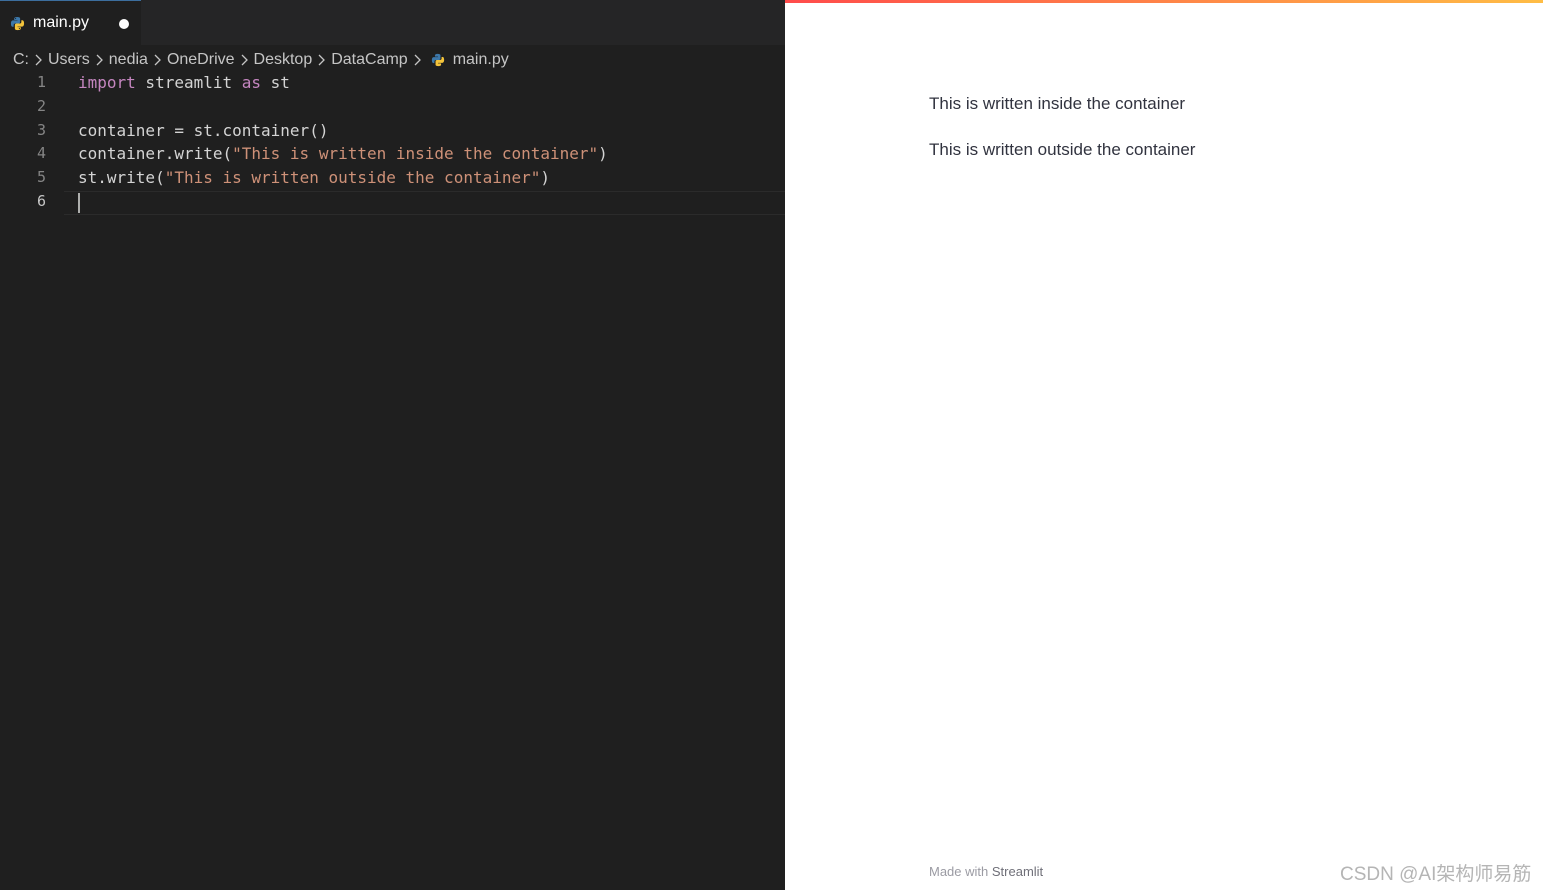  Describe the element at coordinates (121, 178) in the screenshot. I see `code-token: st.write(` at that location.